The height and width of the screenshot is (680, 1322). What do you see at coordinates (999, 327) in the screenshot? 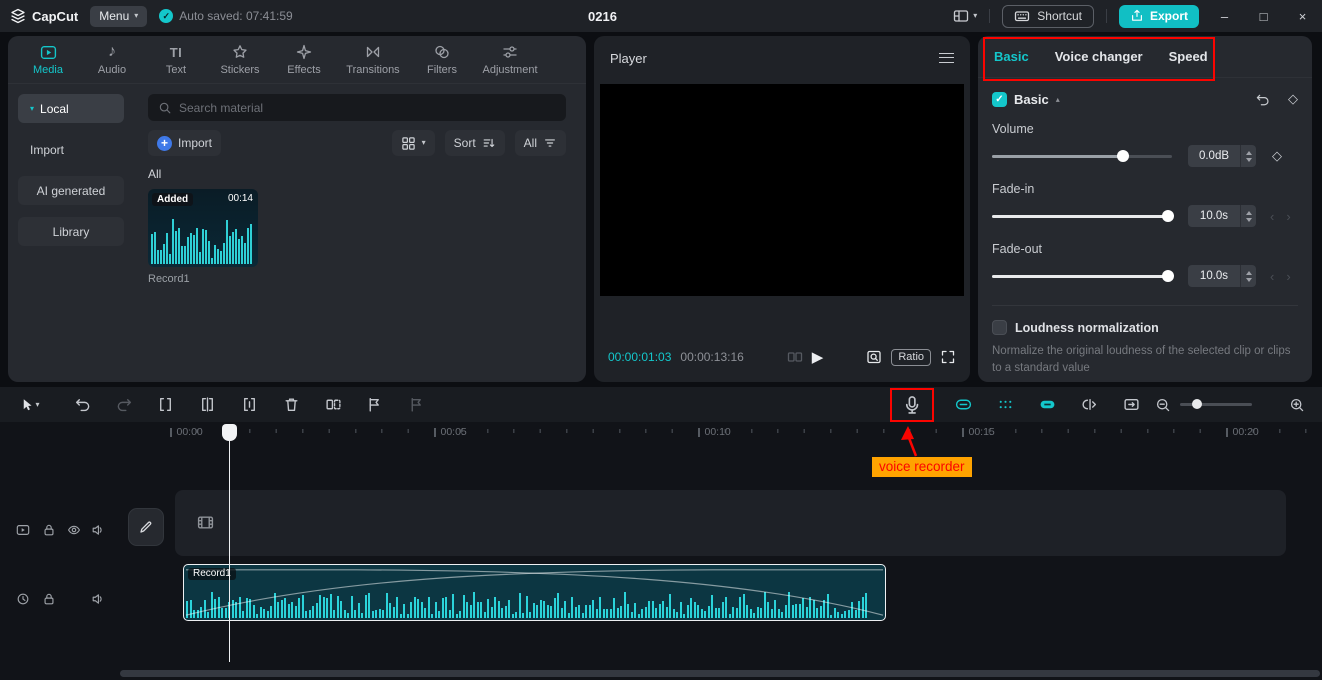
I see `checkbox-unchecked-icon` at bounding box center [999, 327].